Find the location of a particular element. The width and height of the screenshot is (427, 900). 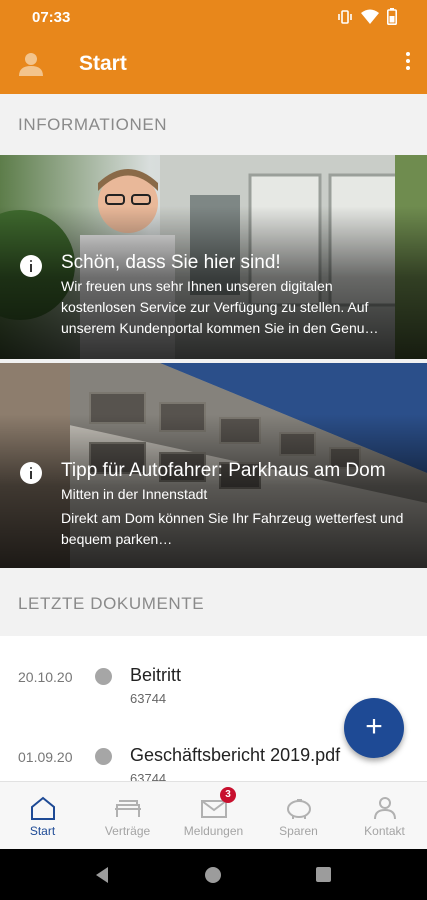

sofa-icon is located at coordinates (128, 808).